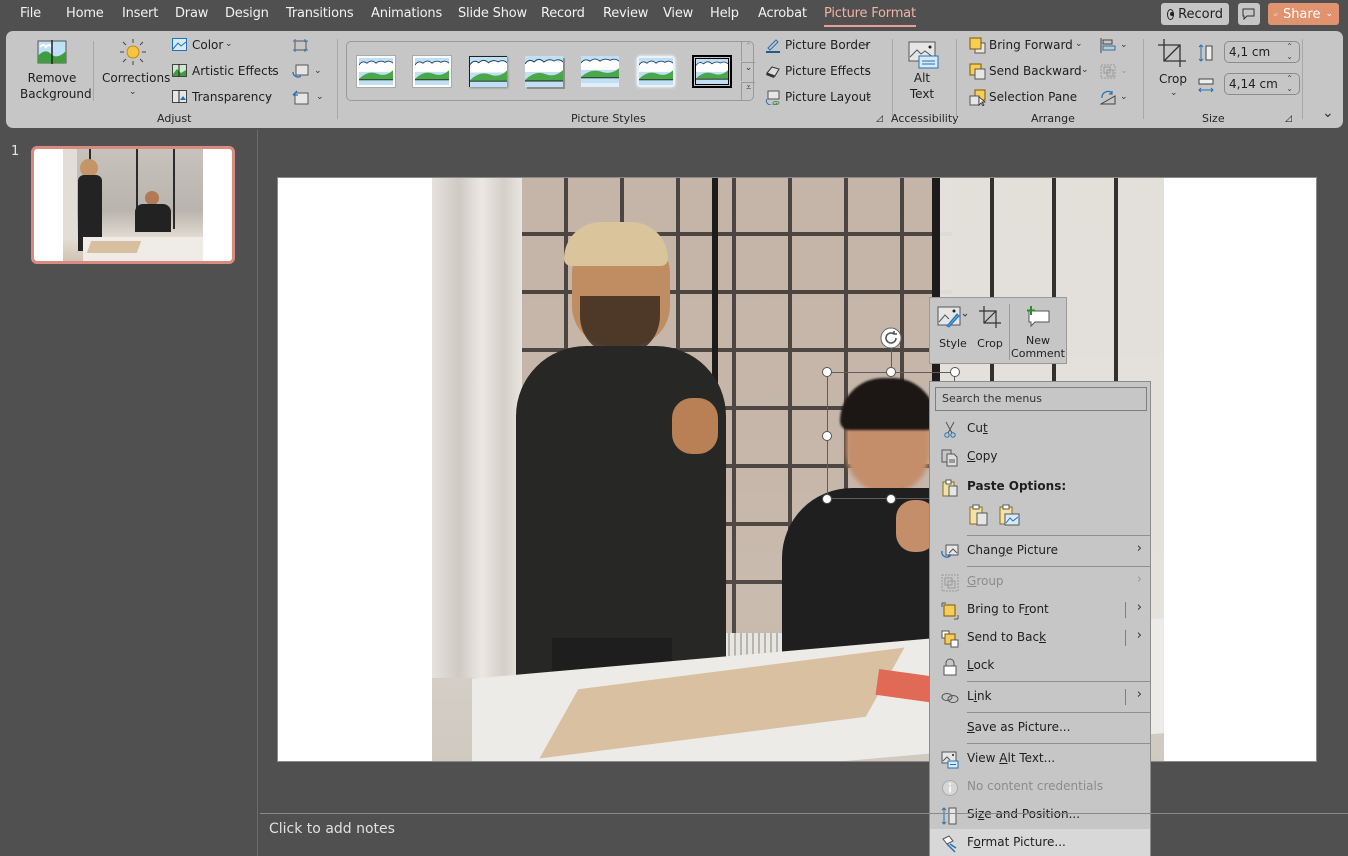  I want to click on tab-animations: Animations, so click(406, 13).